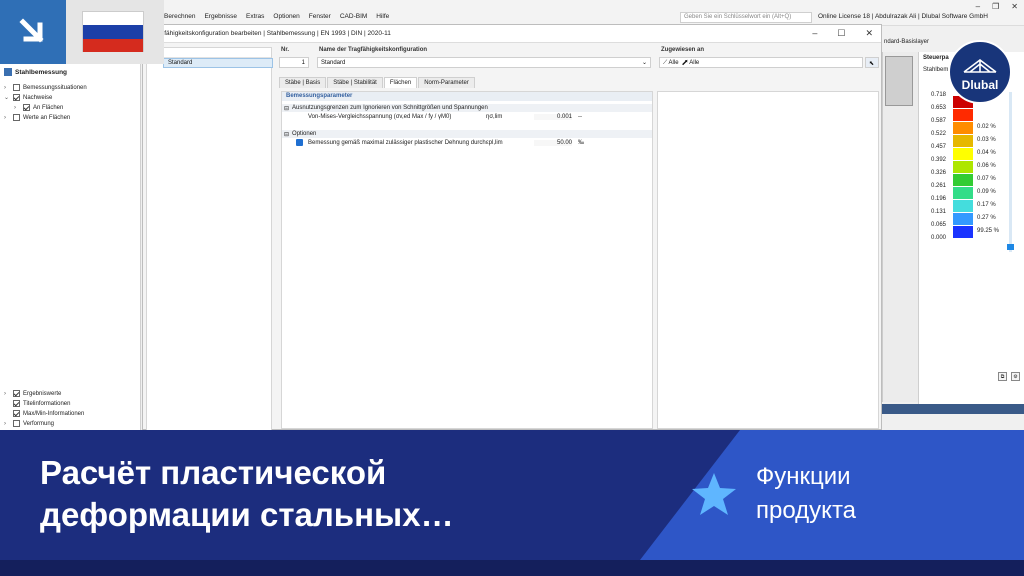  I want to click on number-field: 1, so click(294, 62).